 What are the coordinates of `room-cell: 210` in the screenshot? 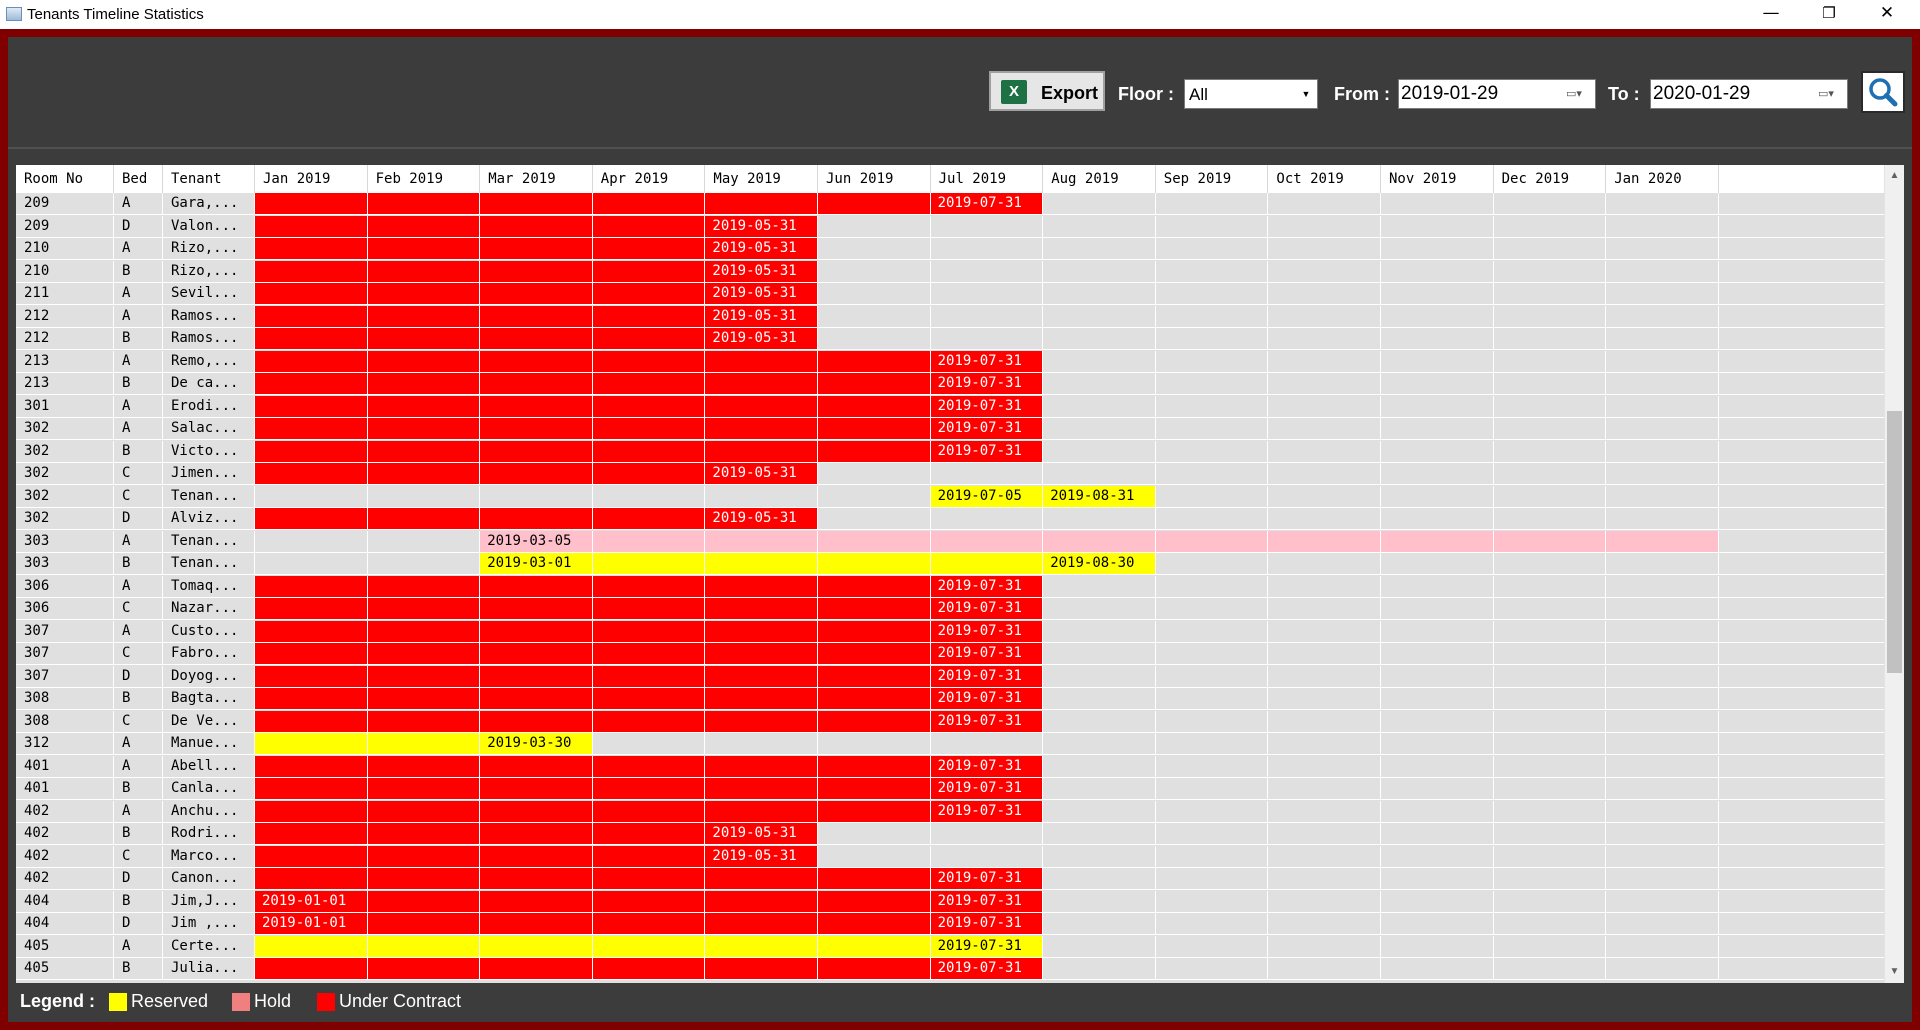 It's located at (65, 248).